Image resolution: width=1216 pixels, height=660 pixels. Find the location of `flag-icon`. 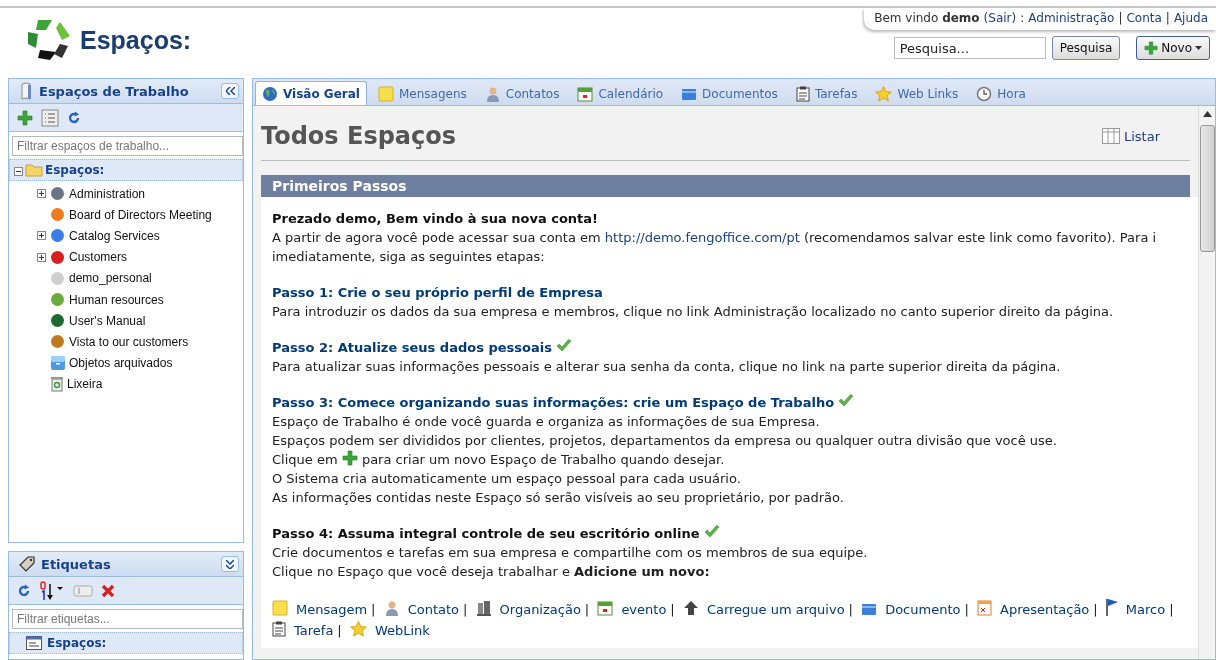

flag-icon is located at coordinates (1111, 607).